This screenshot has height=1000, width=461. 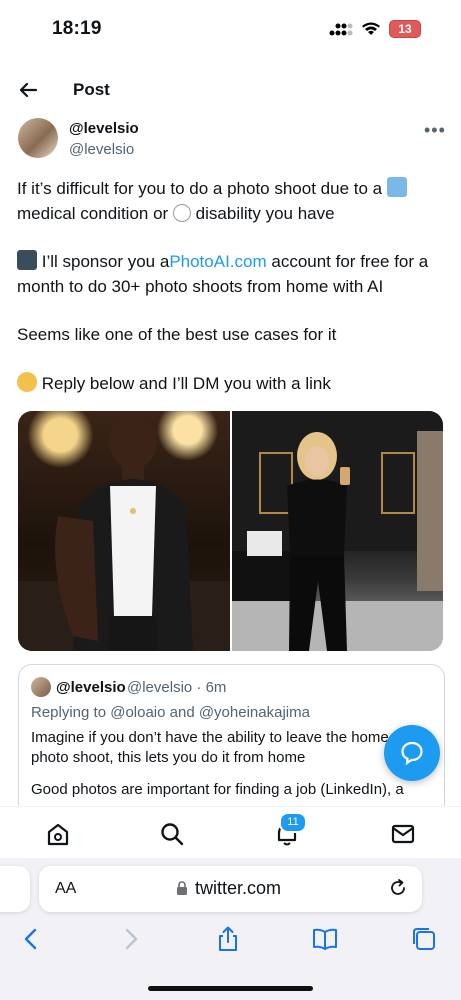 What do you see at coordinates (15, 889) in the screenshot?
I see `previous-tab-preview` at bounding box center [15, 889].